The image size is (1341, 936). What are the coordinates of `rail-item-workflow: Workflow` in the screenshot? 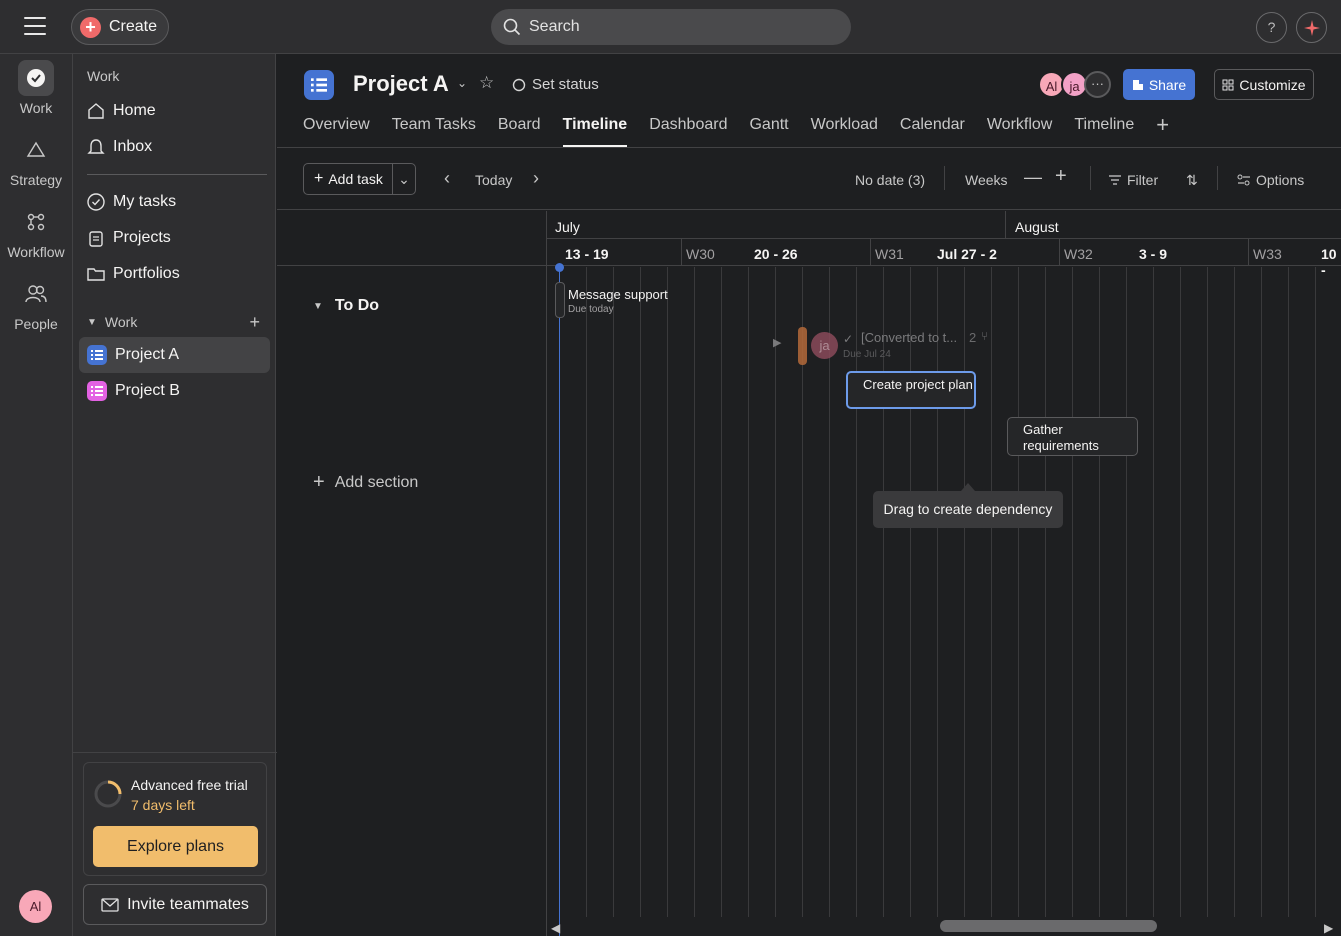 It's located at (36, 232).